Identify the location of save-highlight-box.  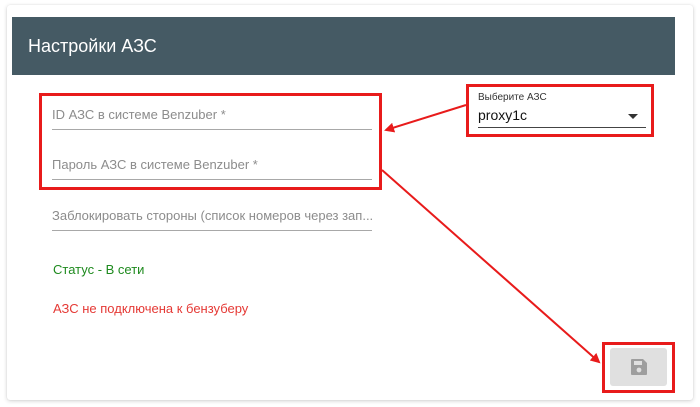
(638, 367).